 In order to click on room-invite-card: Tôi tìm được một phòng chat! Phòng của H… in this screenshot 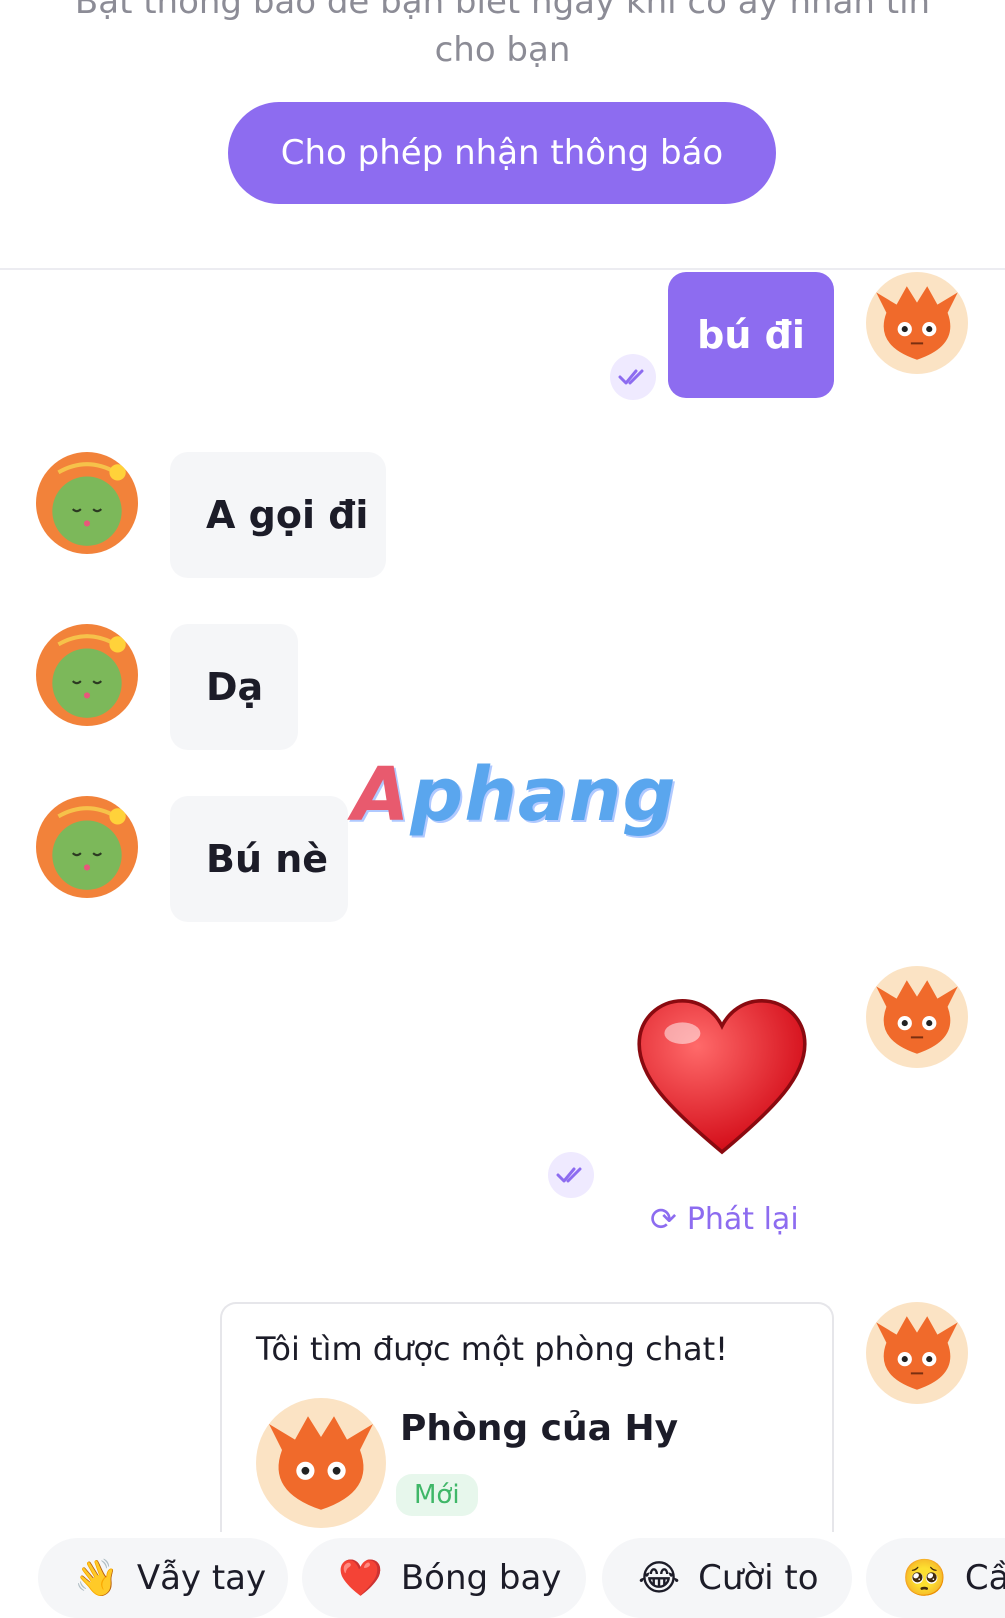, I will do `click(527, 1417)`.